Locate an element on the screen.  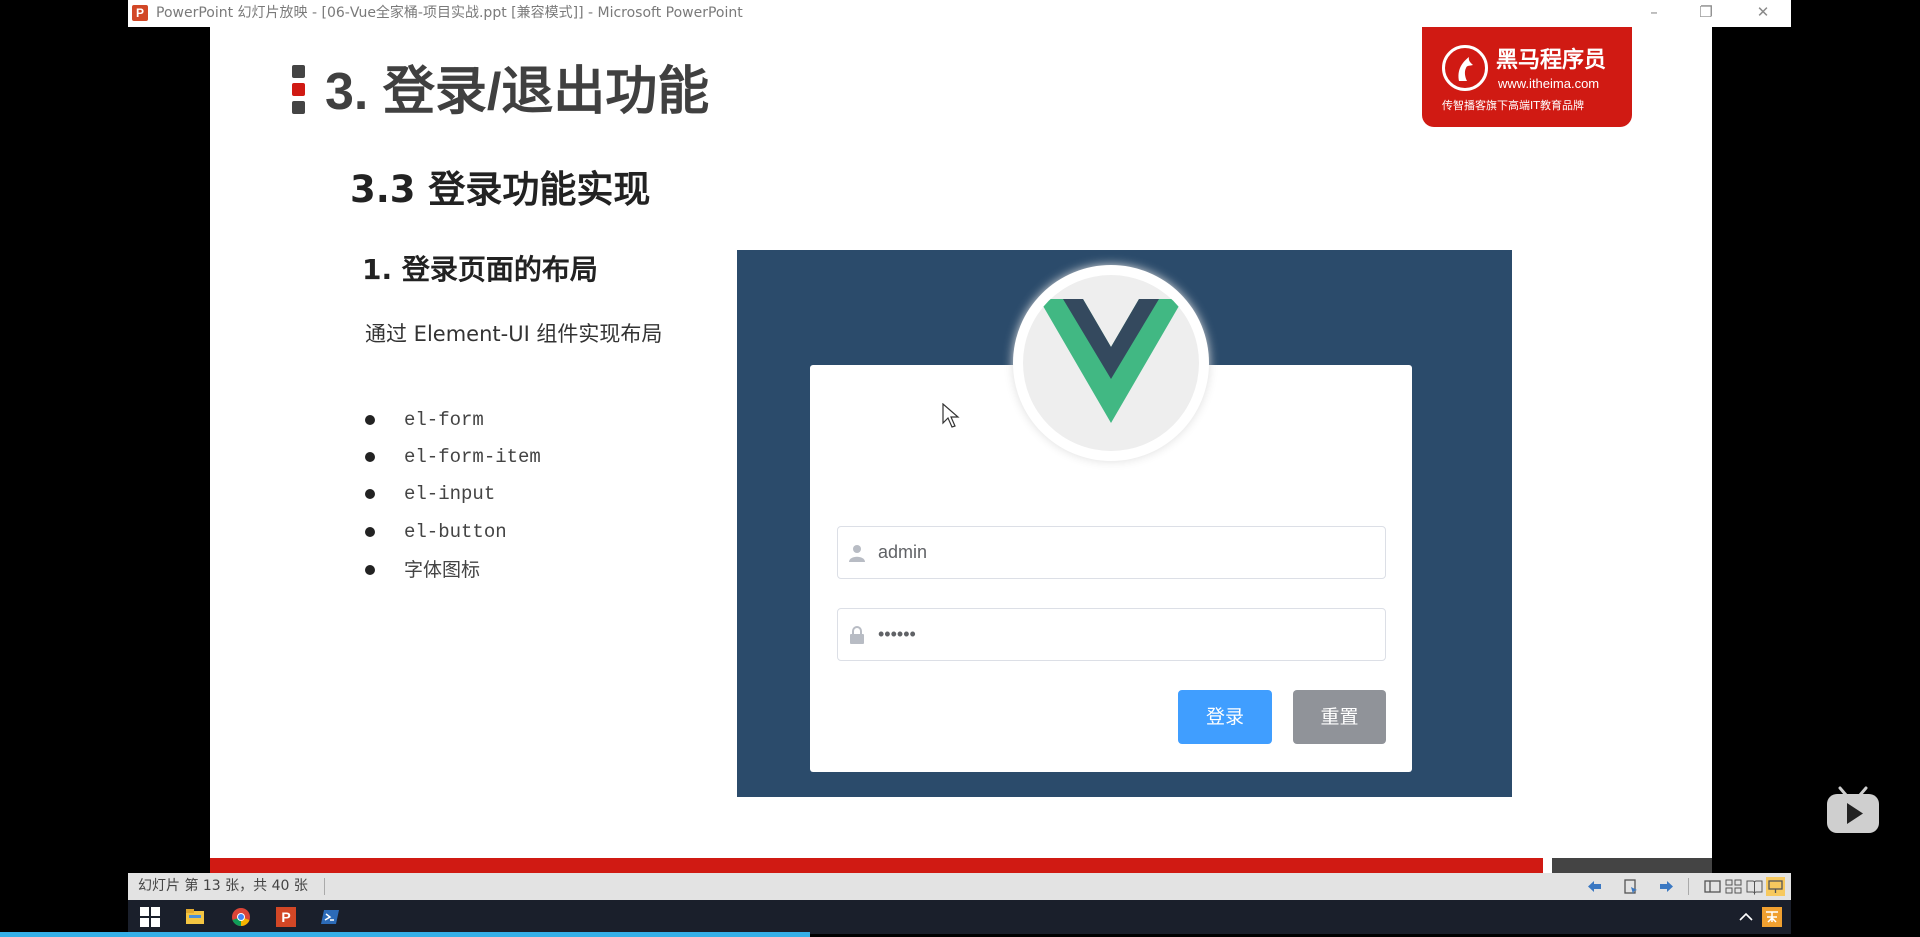
login-button: 登录 is located at coordinates (1225, 717).